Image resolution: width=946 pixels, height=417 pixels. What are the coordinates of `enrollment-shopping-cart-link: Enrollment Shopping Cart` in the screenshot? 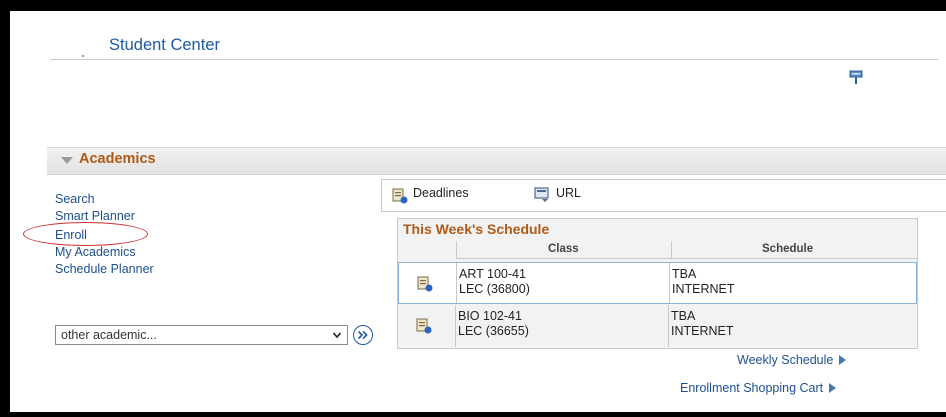 It's located at (758, 388).